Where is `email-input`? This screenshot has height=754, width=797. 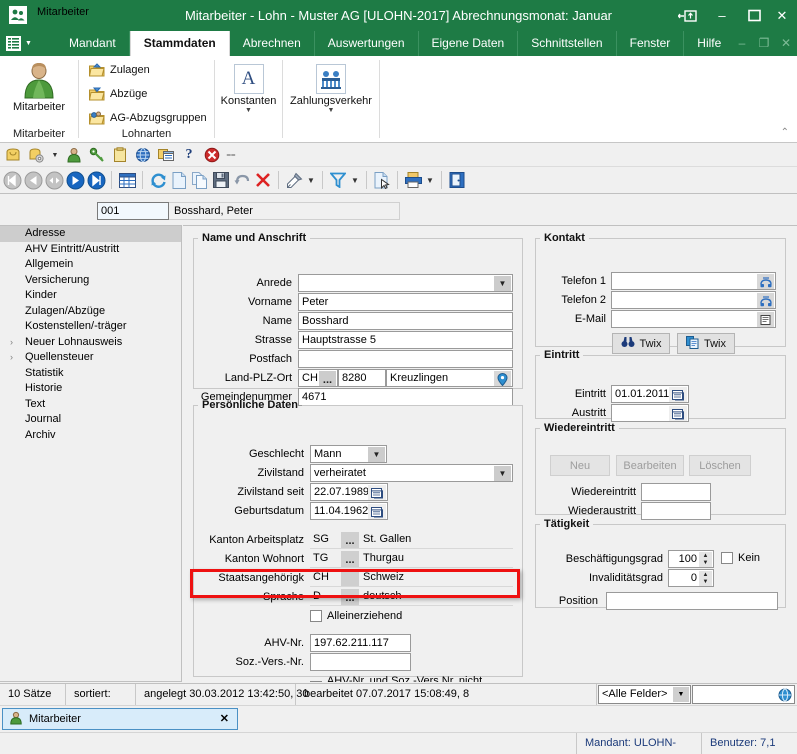
email-input is located at coordinates (693, 319).